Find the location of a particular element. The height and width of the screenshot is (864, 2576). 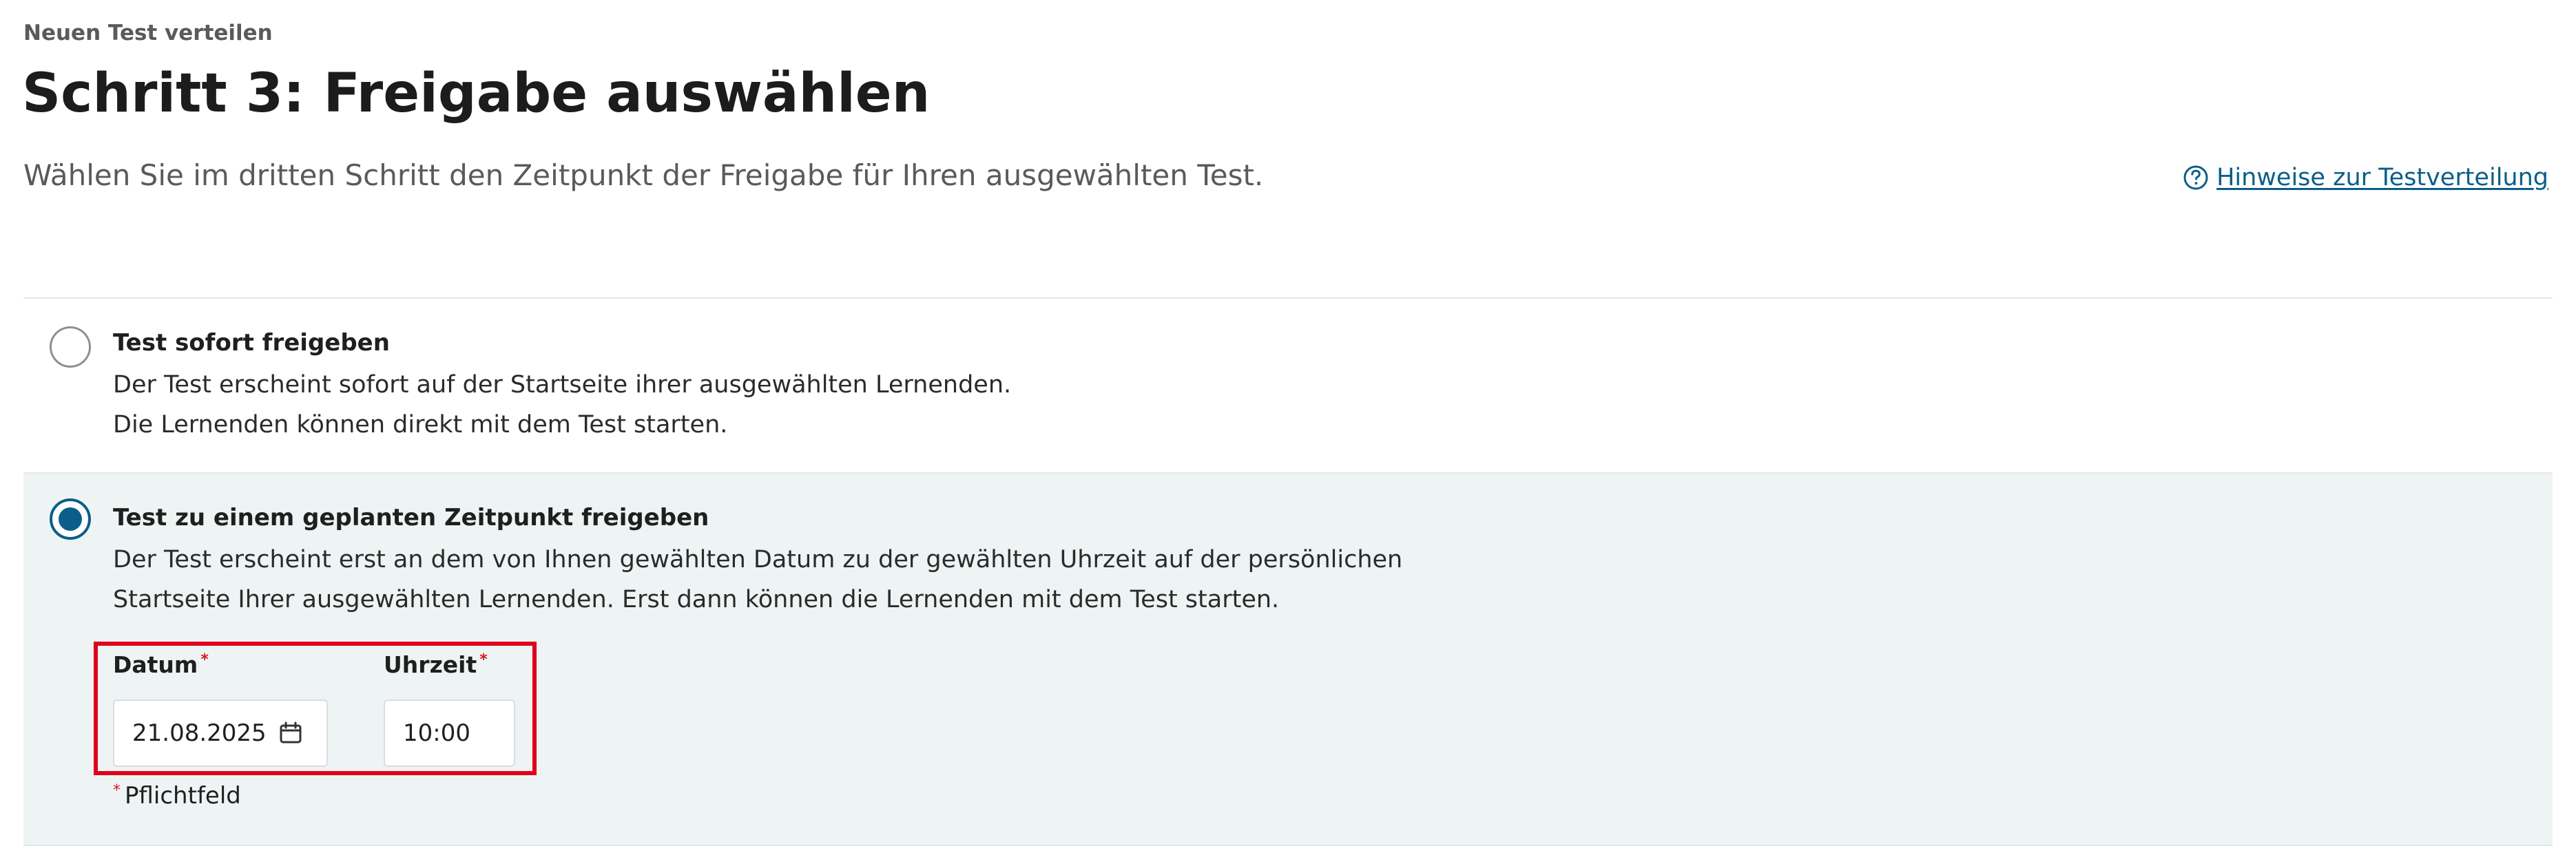

time-field: Uhrzeit * 10:00 is located at coordinates (449, 709).